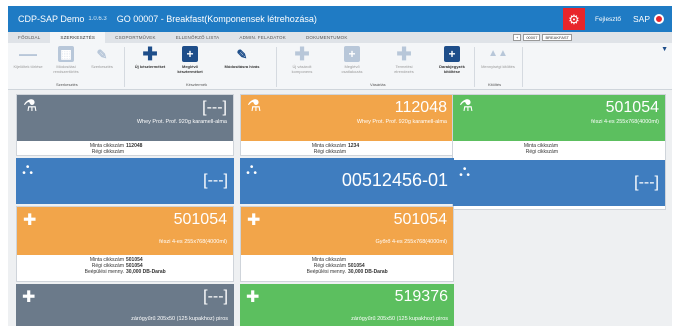 The width and height of the screenshot is (678, 326). I want to click on edit-button: ✎ Szerkesztés, so click(102, 58).